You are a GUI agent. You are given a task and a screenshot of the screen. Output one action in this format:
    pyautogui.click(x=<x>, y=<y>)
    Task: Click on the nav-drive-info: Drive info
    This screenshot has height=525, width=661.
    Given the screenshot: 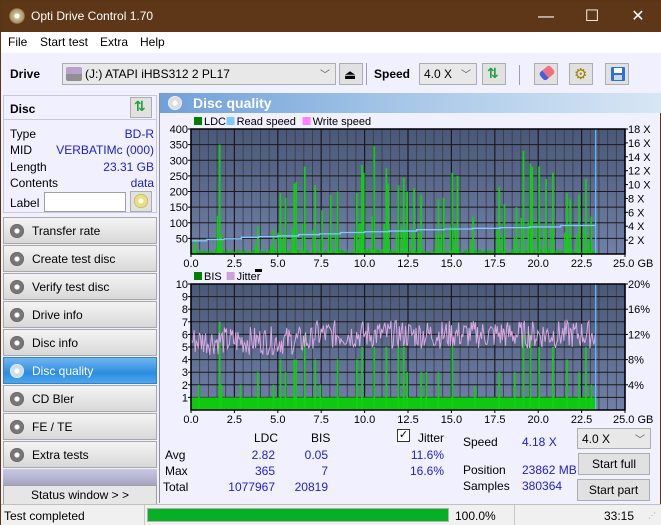 What is the action you would take?
    pyautogui.click(x=80, y=314)
    